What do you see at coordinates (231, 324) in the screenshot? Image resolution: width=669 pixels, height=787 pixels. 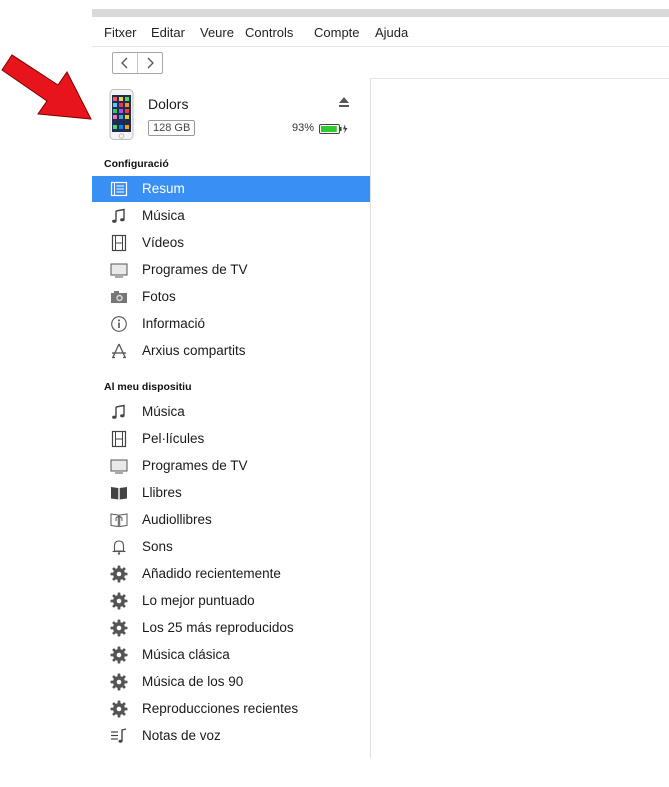 I see `sidebar-item-informacio: Informació` at bounding box center [231, 324].